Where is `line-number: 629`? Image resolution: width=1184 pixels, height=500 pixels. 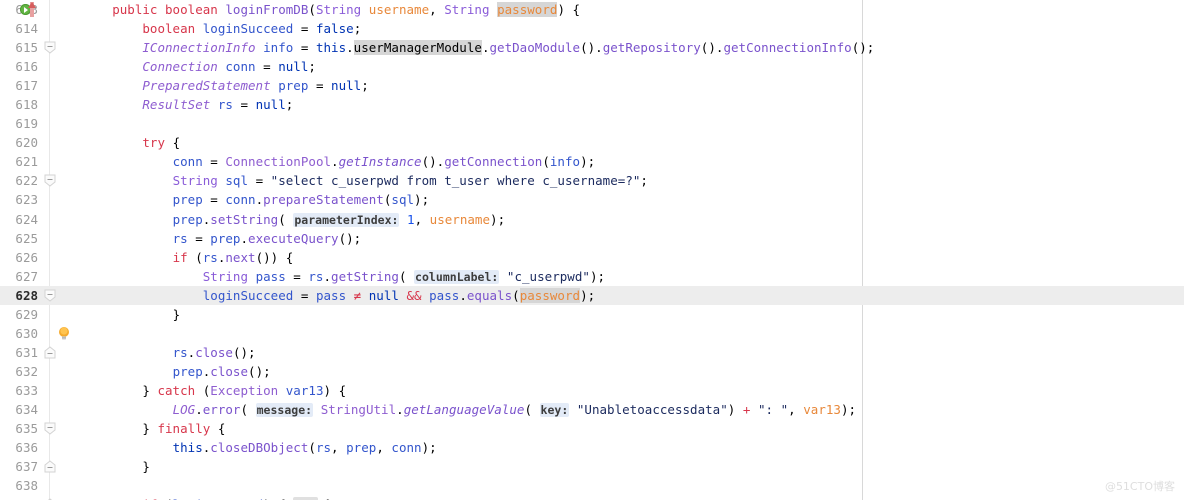
line-number: 629 is located at coordinates (19, 314).